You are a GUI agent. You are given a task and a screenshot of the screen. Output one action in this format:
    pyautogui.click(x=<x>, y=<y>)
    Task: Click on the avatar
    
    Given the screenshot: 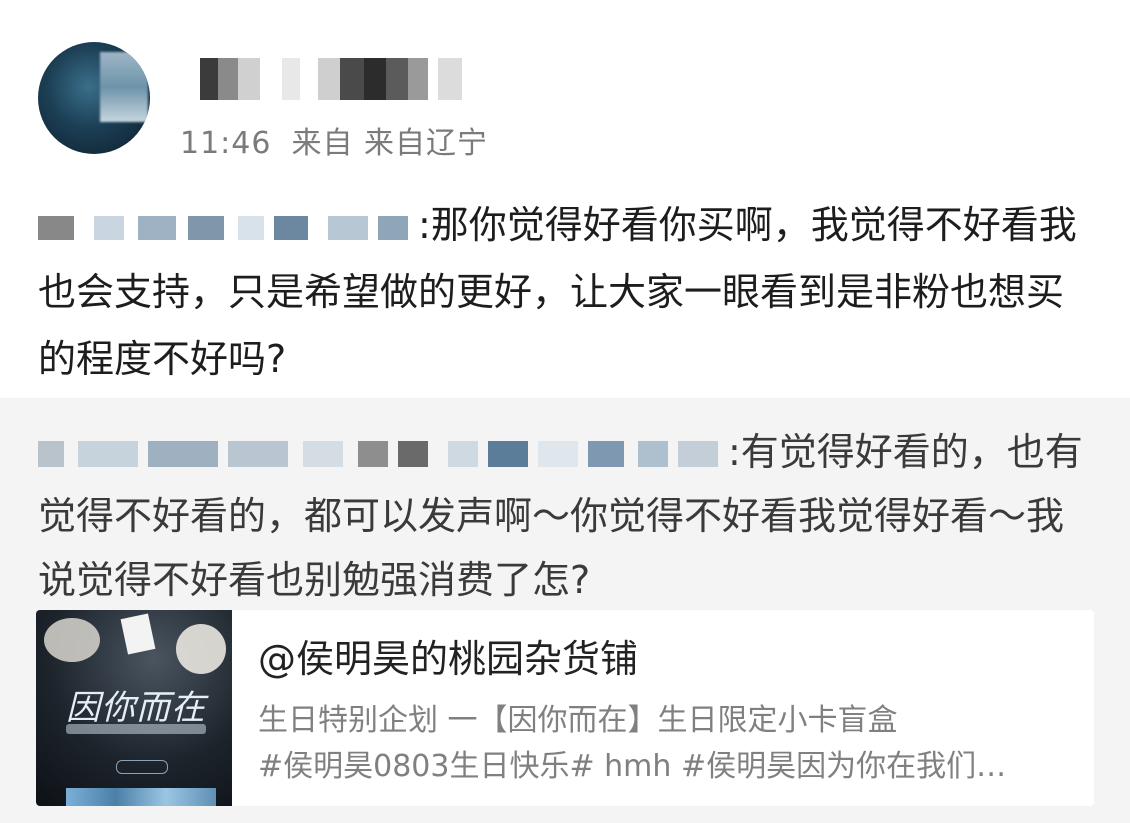 What is the action you would take?
    pyautogui.click(x=94, y=98)
    